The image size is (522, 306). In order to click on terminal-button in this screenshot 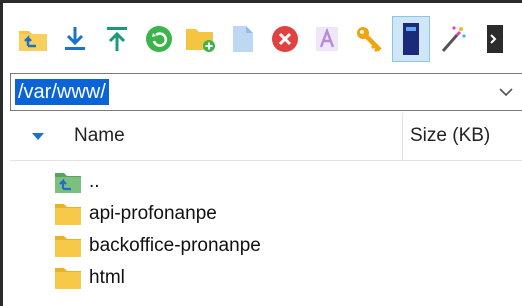, I will do `click(495, 39)`.